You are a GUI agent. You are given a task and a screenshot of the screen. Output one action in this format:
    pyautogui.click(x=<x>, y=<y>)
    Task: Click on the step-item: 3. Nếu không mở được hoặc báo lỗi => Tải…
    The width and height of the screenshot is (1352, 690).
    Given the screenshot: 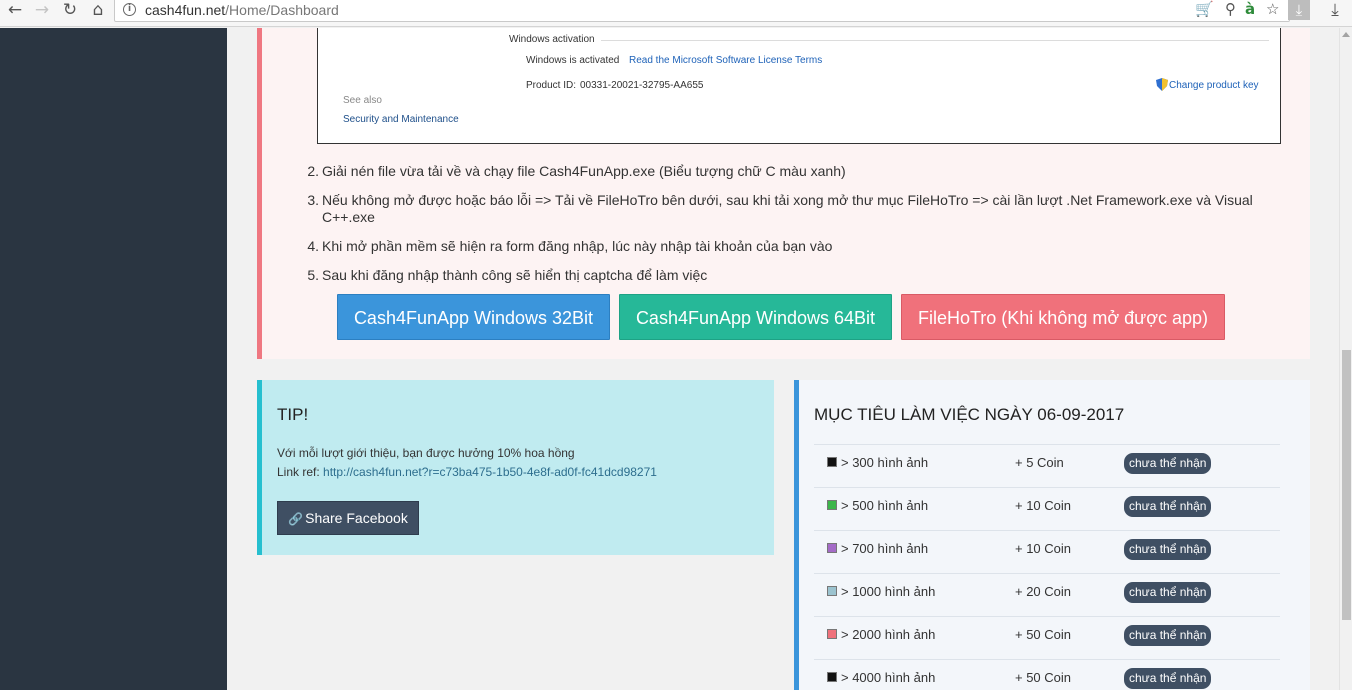 What is the action you would take?
    pyautogui.click(x=782, y=209)
    